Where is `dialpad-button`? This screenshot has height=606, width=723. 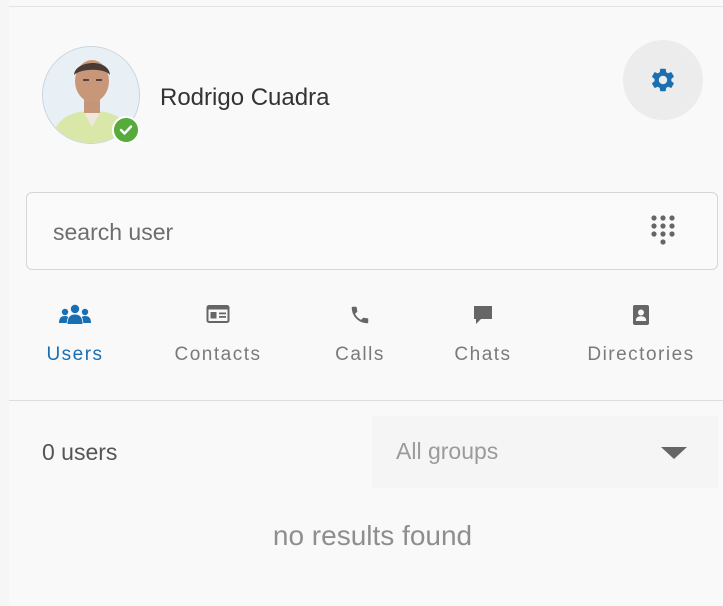
dialpad-button is located at coordinates (663, 233).